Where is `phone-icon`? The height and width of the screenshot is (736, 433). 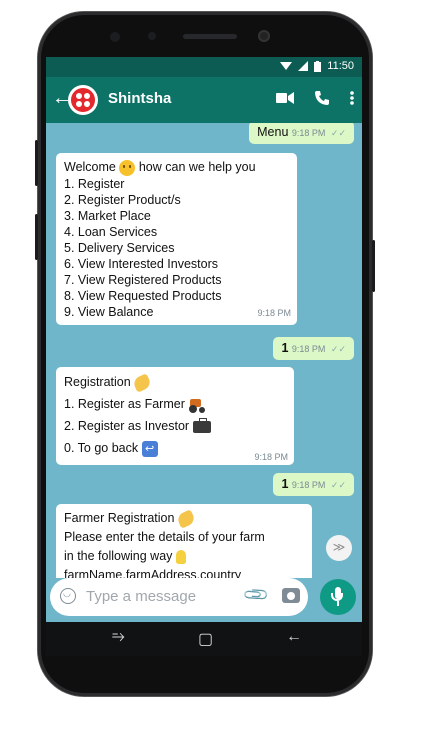
phone-icon is located at coordinates (322, 98).